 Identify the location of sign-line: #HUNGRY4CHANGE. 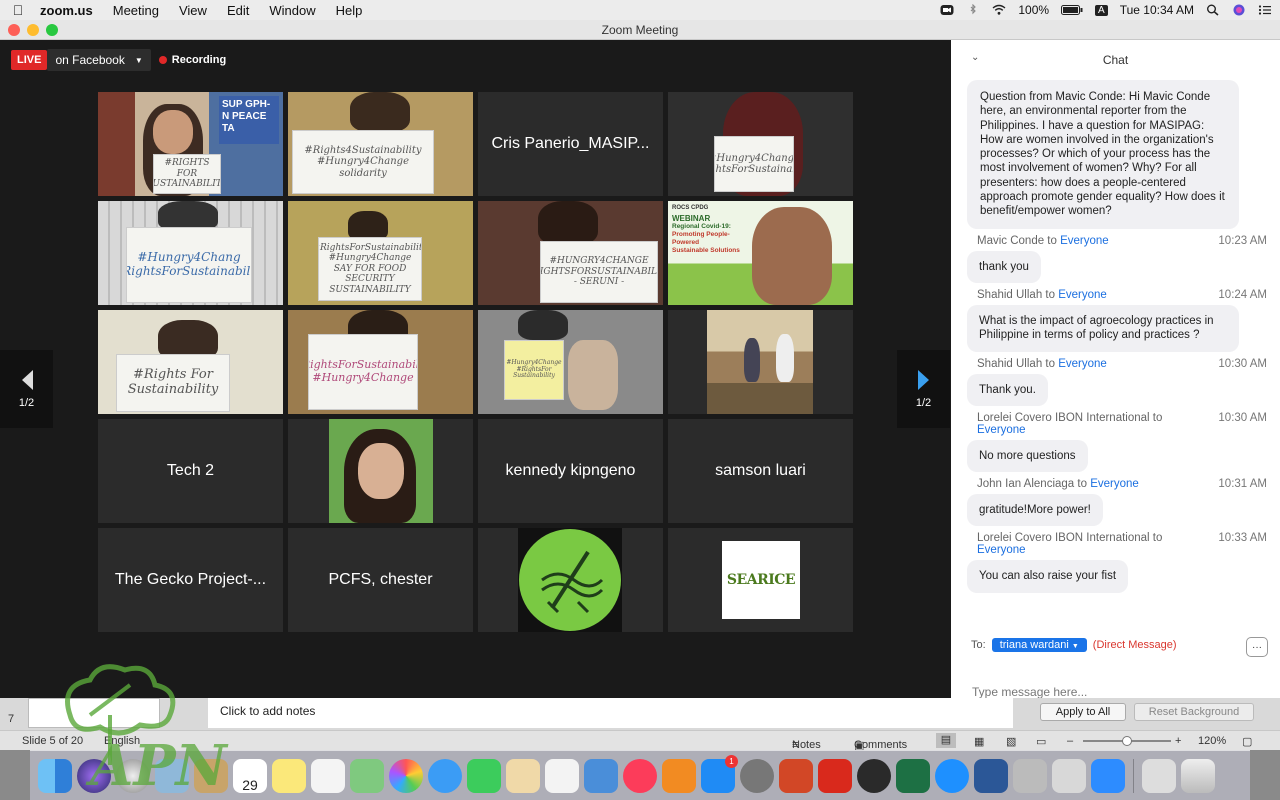
(599, 261).